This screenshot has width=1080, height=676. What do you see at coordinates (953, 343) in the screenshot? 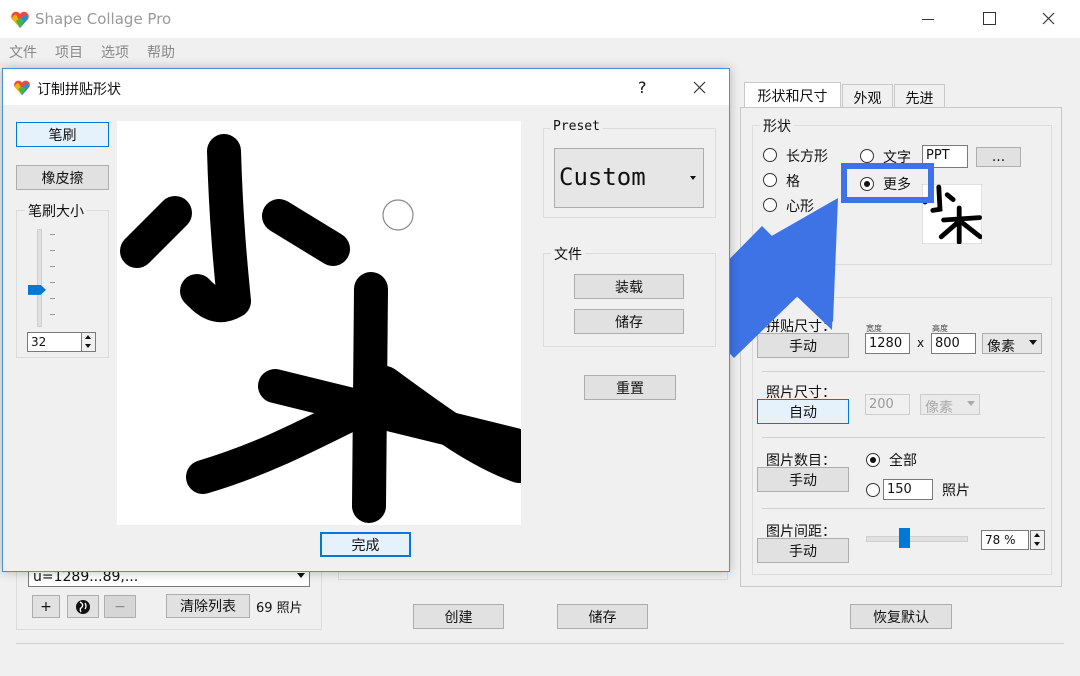
I see `collage-height-input: 800` at bounding box center [953, 343].